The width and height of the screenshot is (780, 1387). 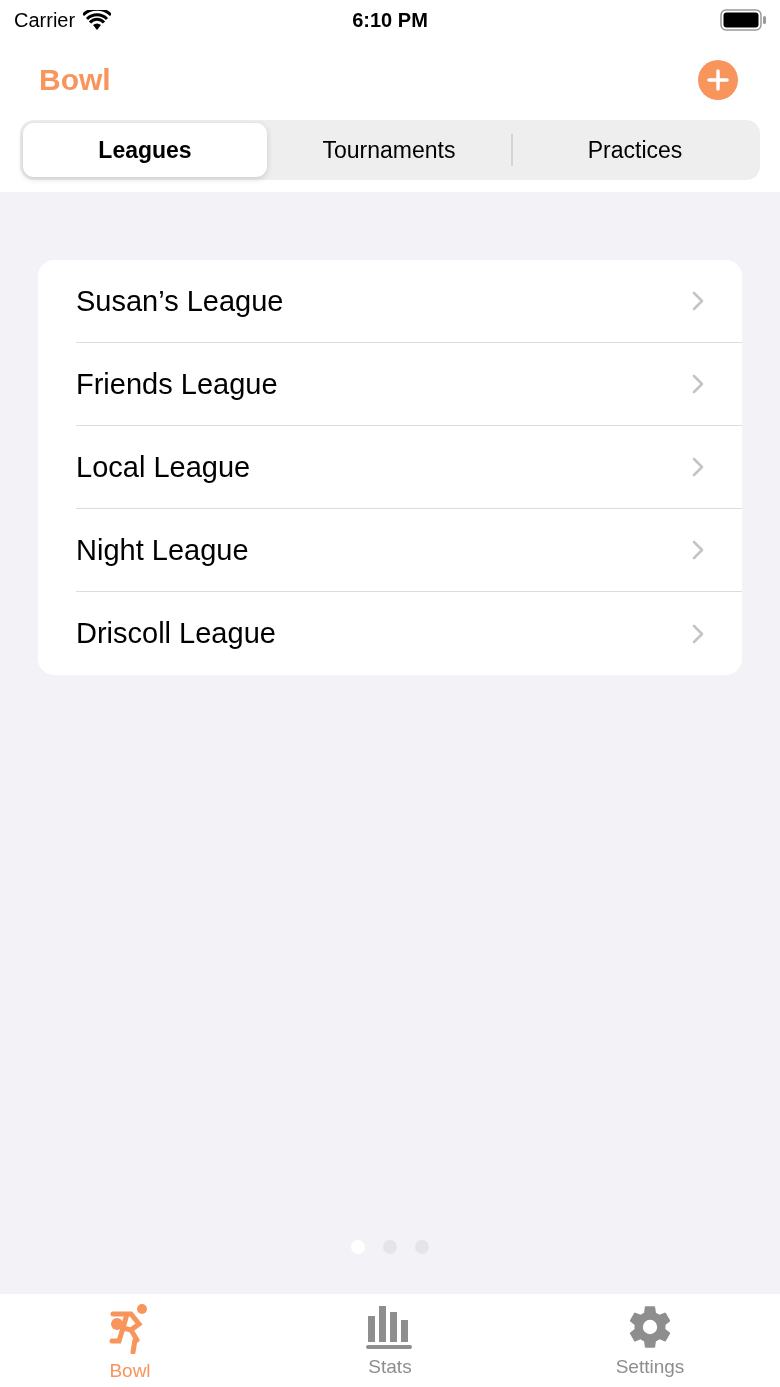 I want to click on segment-tab: Practices, so click(x=635, y=150).